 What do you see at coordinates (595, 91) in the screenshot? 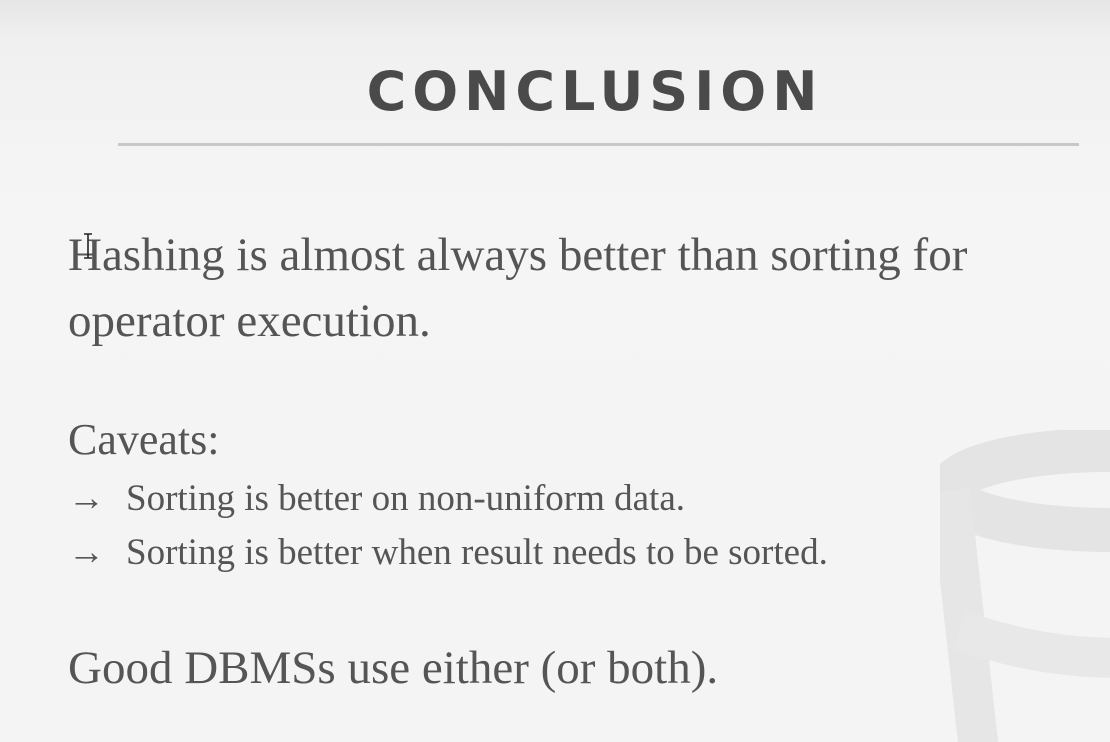
I see `slide-title: CONCLUSION` at bounding box center [595, 91].